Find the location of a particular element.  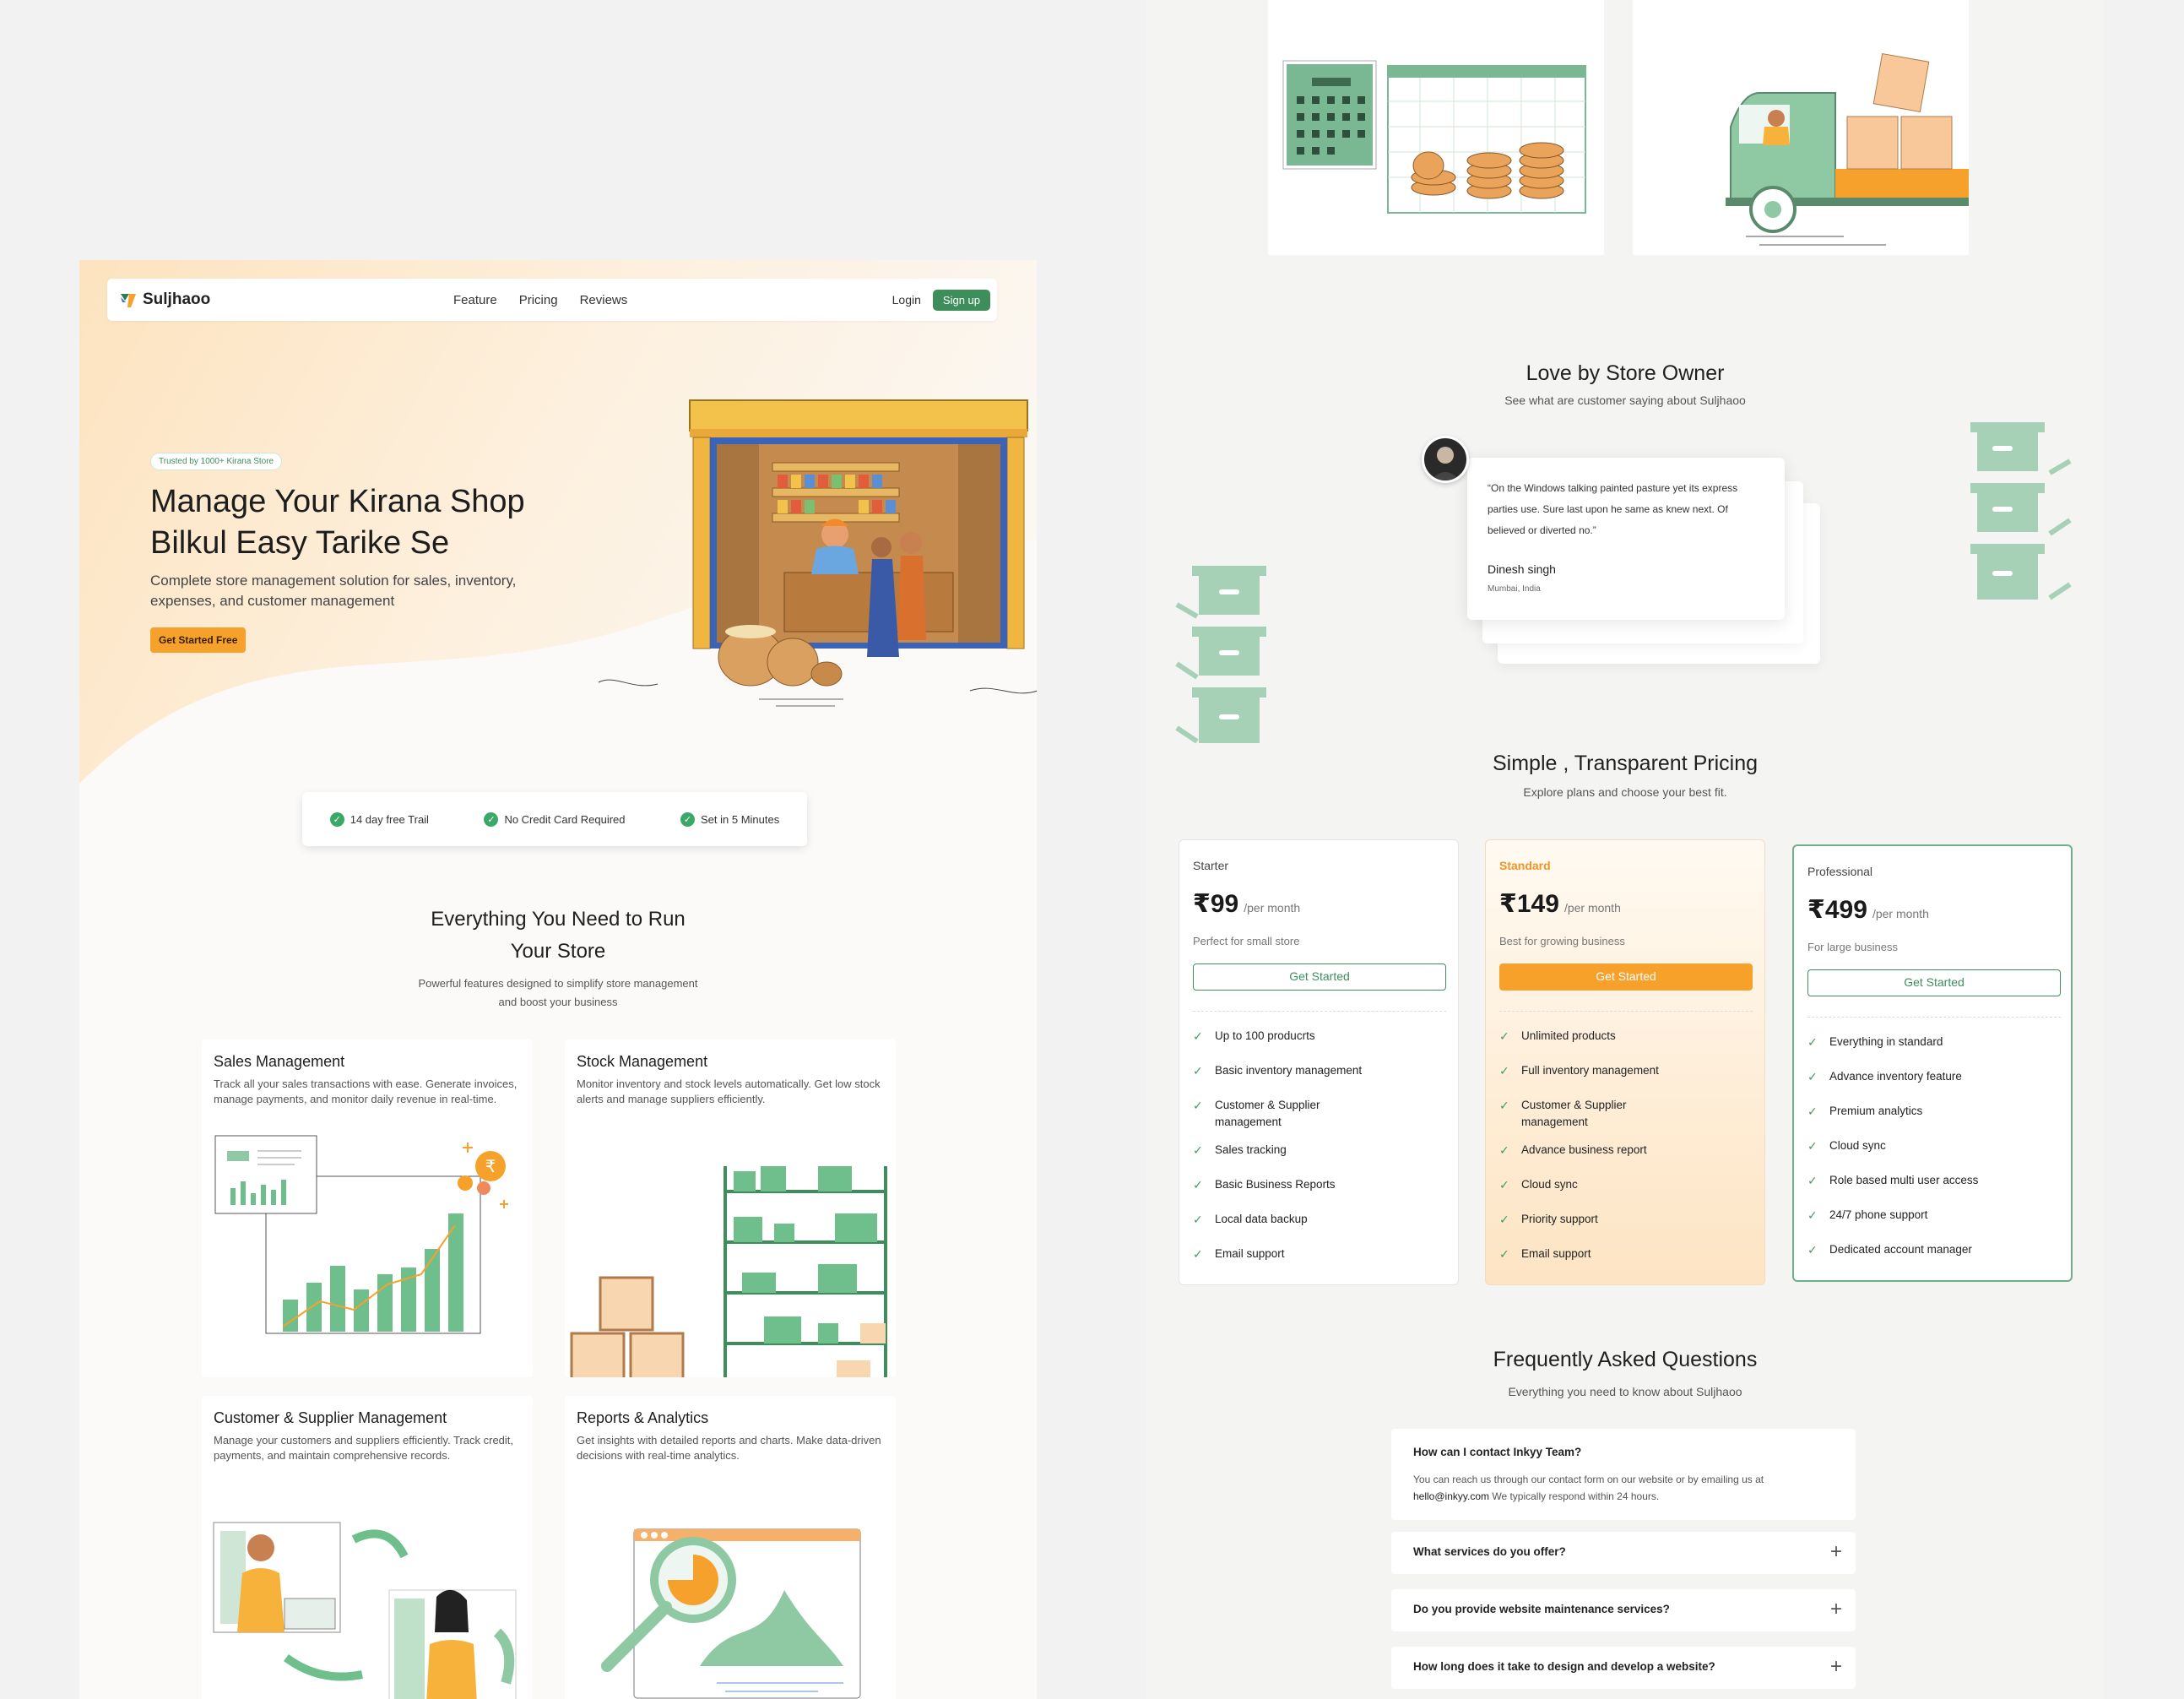

feature-card-title: Sales Management is located at coordinates (279, 1061).